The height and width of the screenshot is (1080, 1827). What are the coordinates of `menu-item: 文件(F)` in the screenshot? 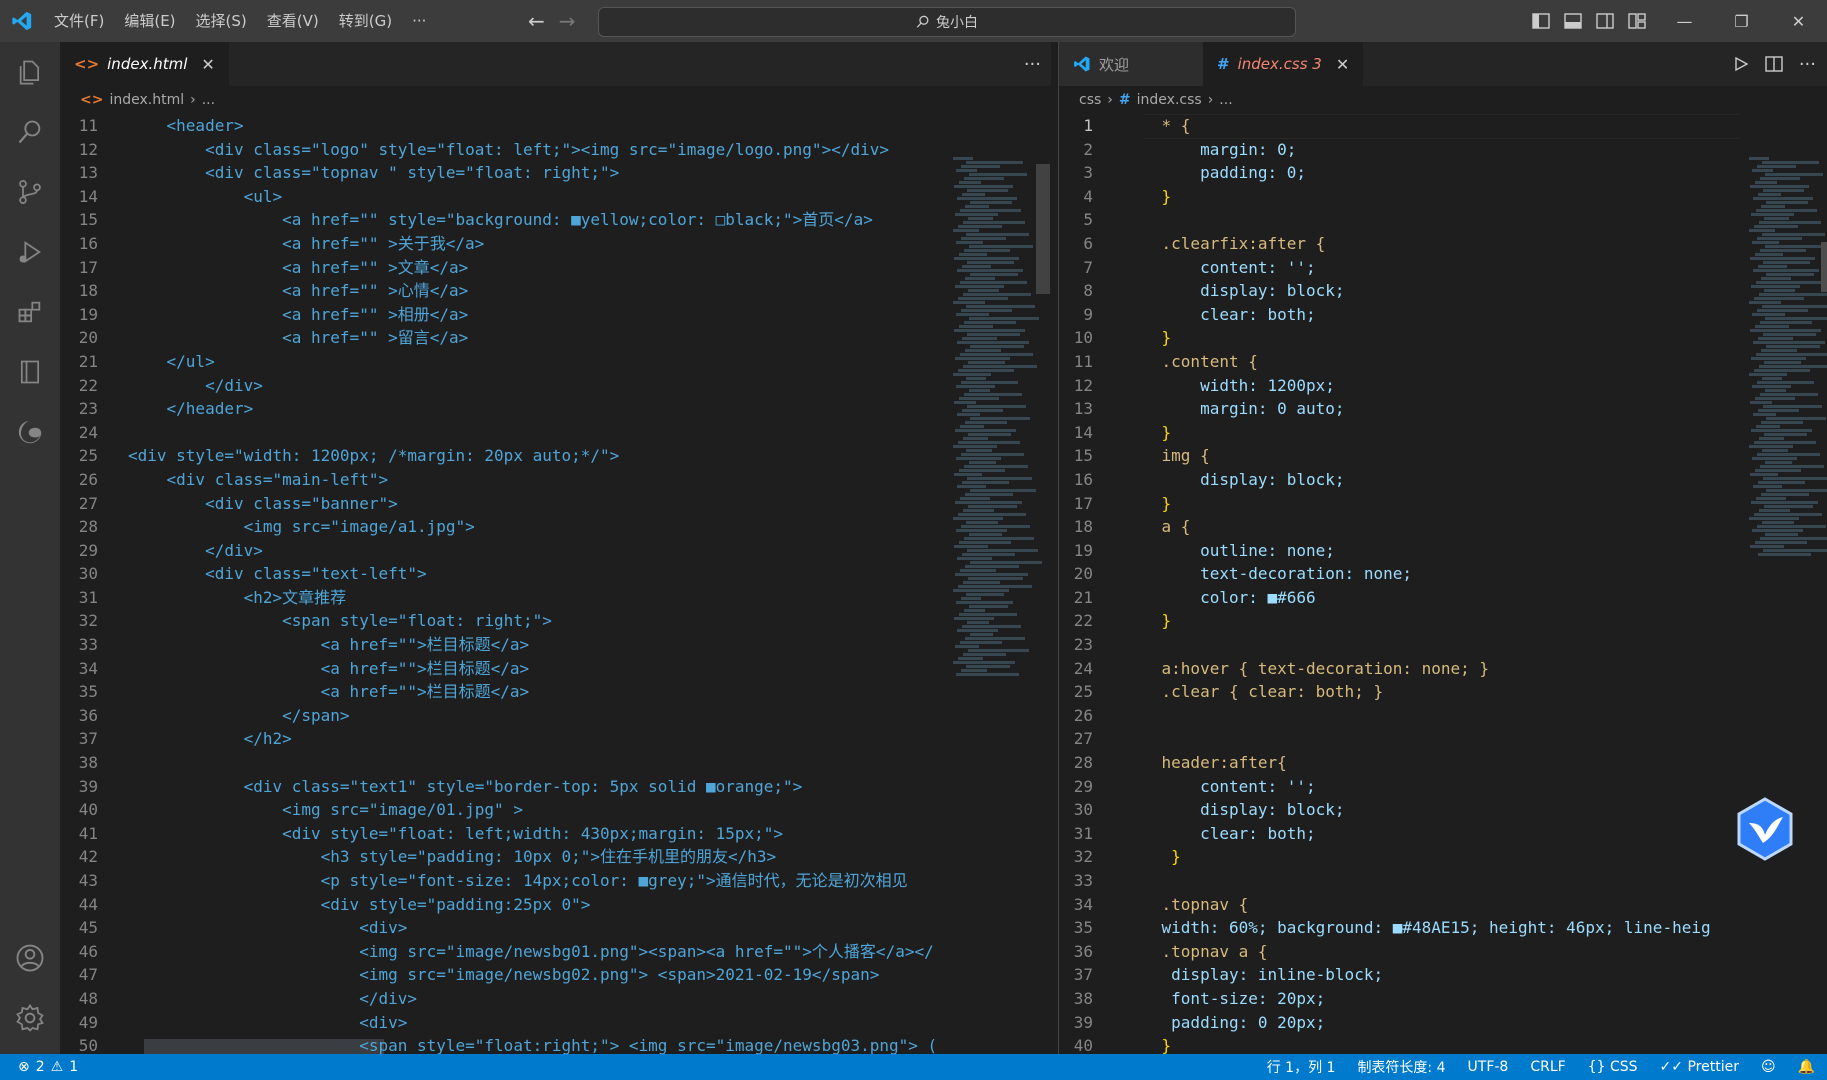 It's located at (79, 21).